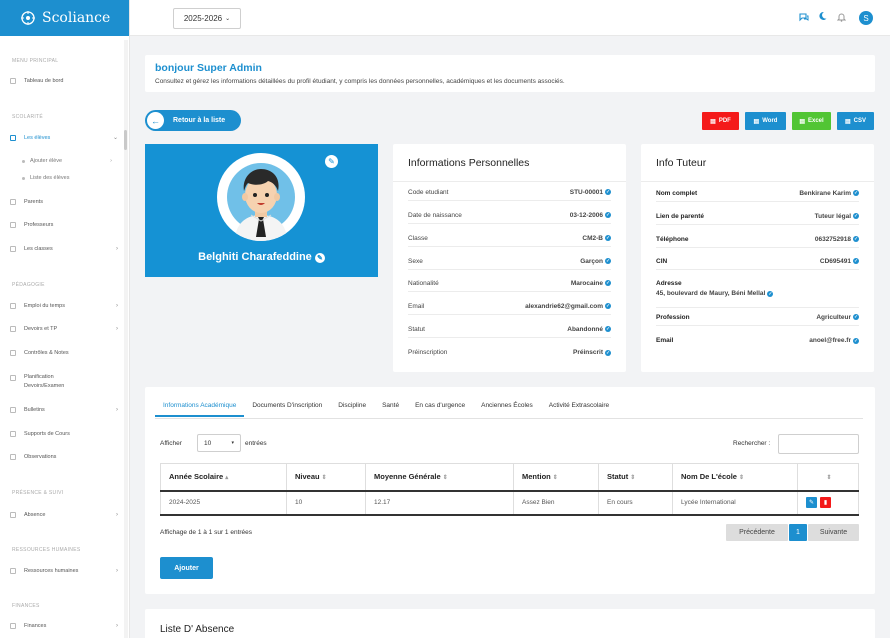 This screenshot has height=638, width=890. I want to click on sidebar-item-parents: Parents, so click(64, 202).